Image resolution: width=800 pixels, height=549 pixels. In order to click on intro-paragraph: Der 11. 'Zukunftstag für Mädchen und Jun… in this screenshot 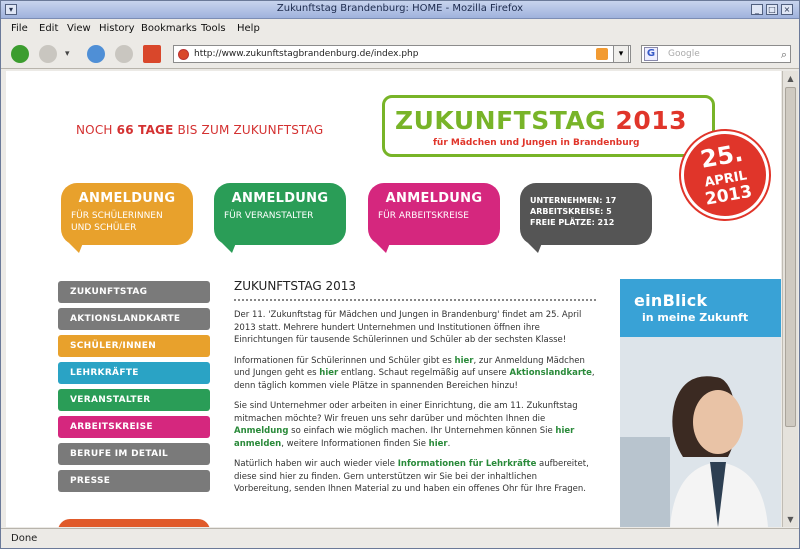, I will do `click(408, 327)`.